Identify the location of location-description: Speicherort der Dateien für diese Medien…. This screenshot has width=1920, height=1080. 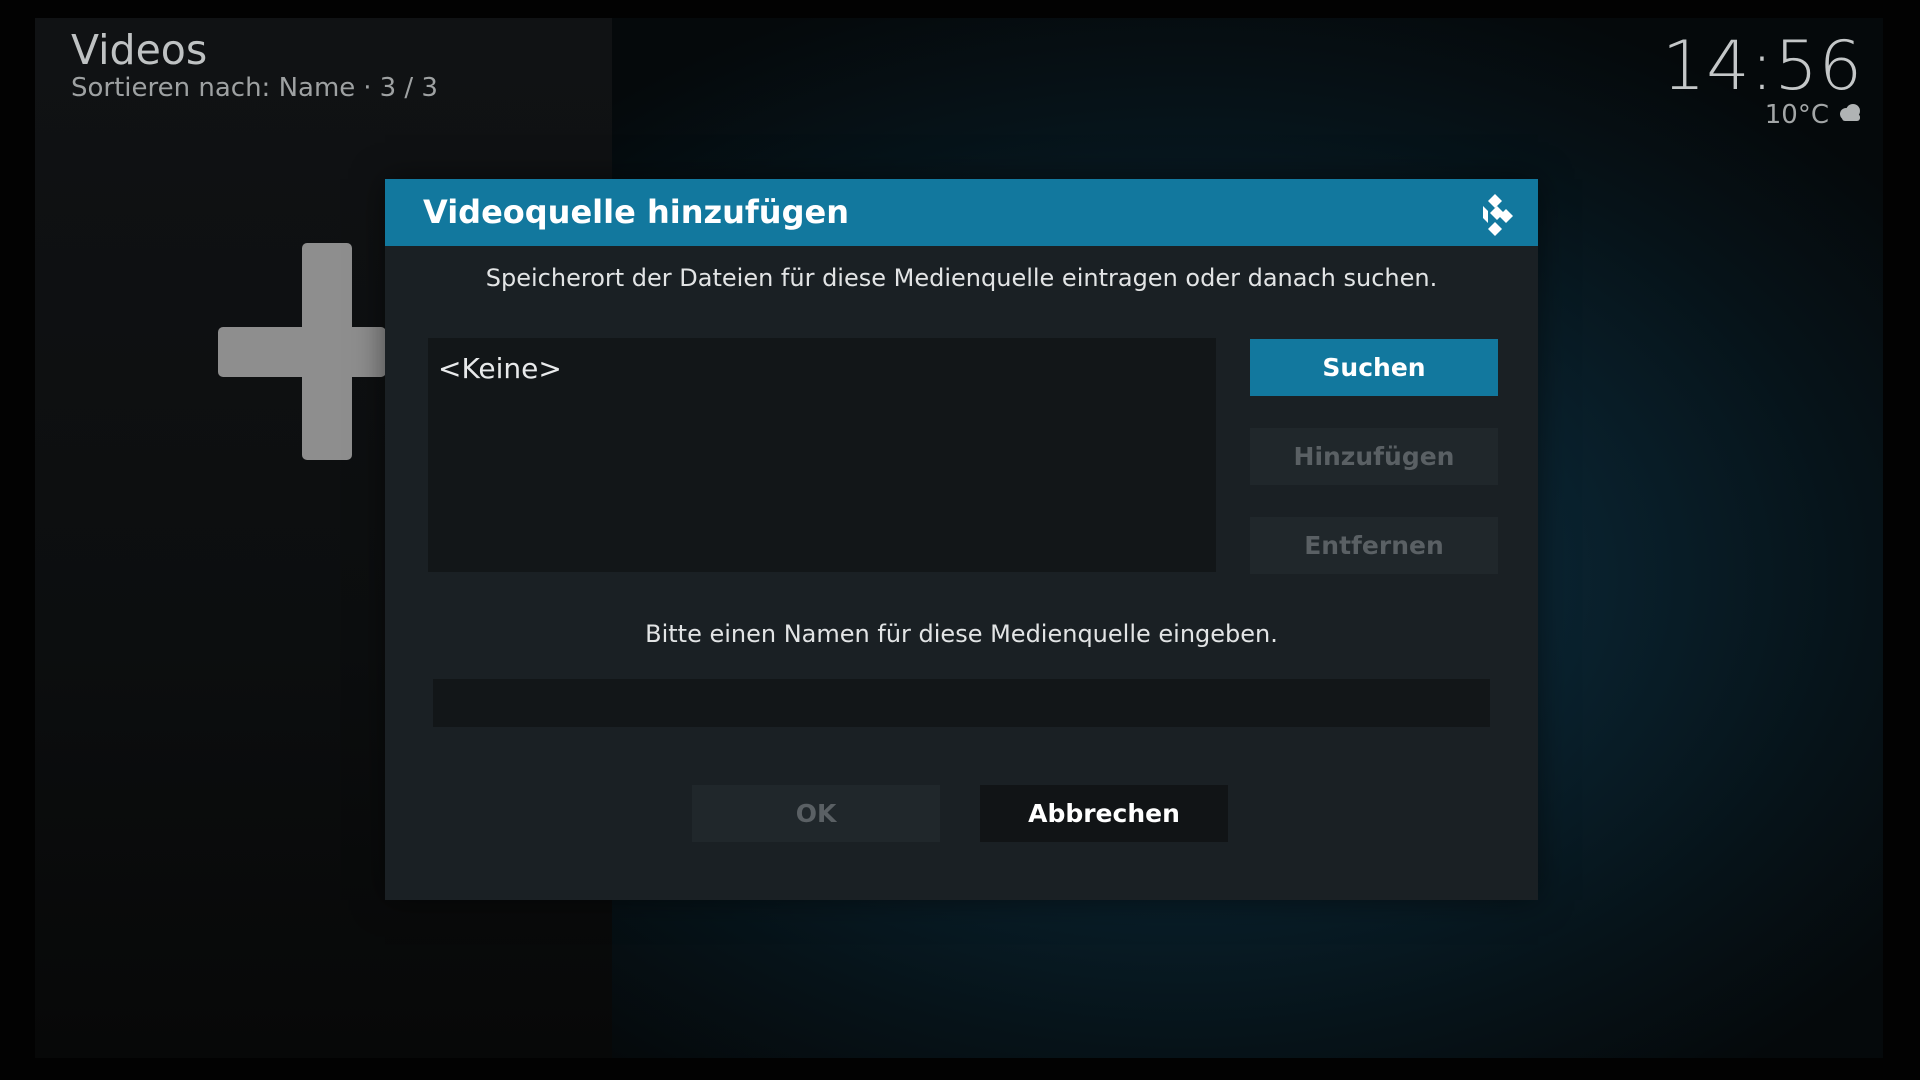
(961, 278).